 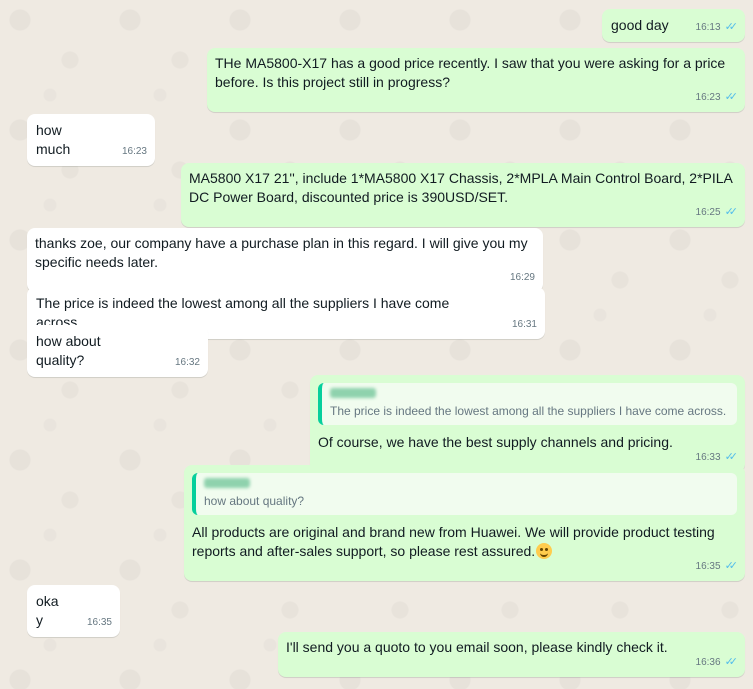 What do you see at coordinates (544, 551) in the screenshot?
I see `smiling-face-emoji-icon` at bounding box center [544, 551].